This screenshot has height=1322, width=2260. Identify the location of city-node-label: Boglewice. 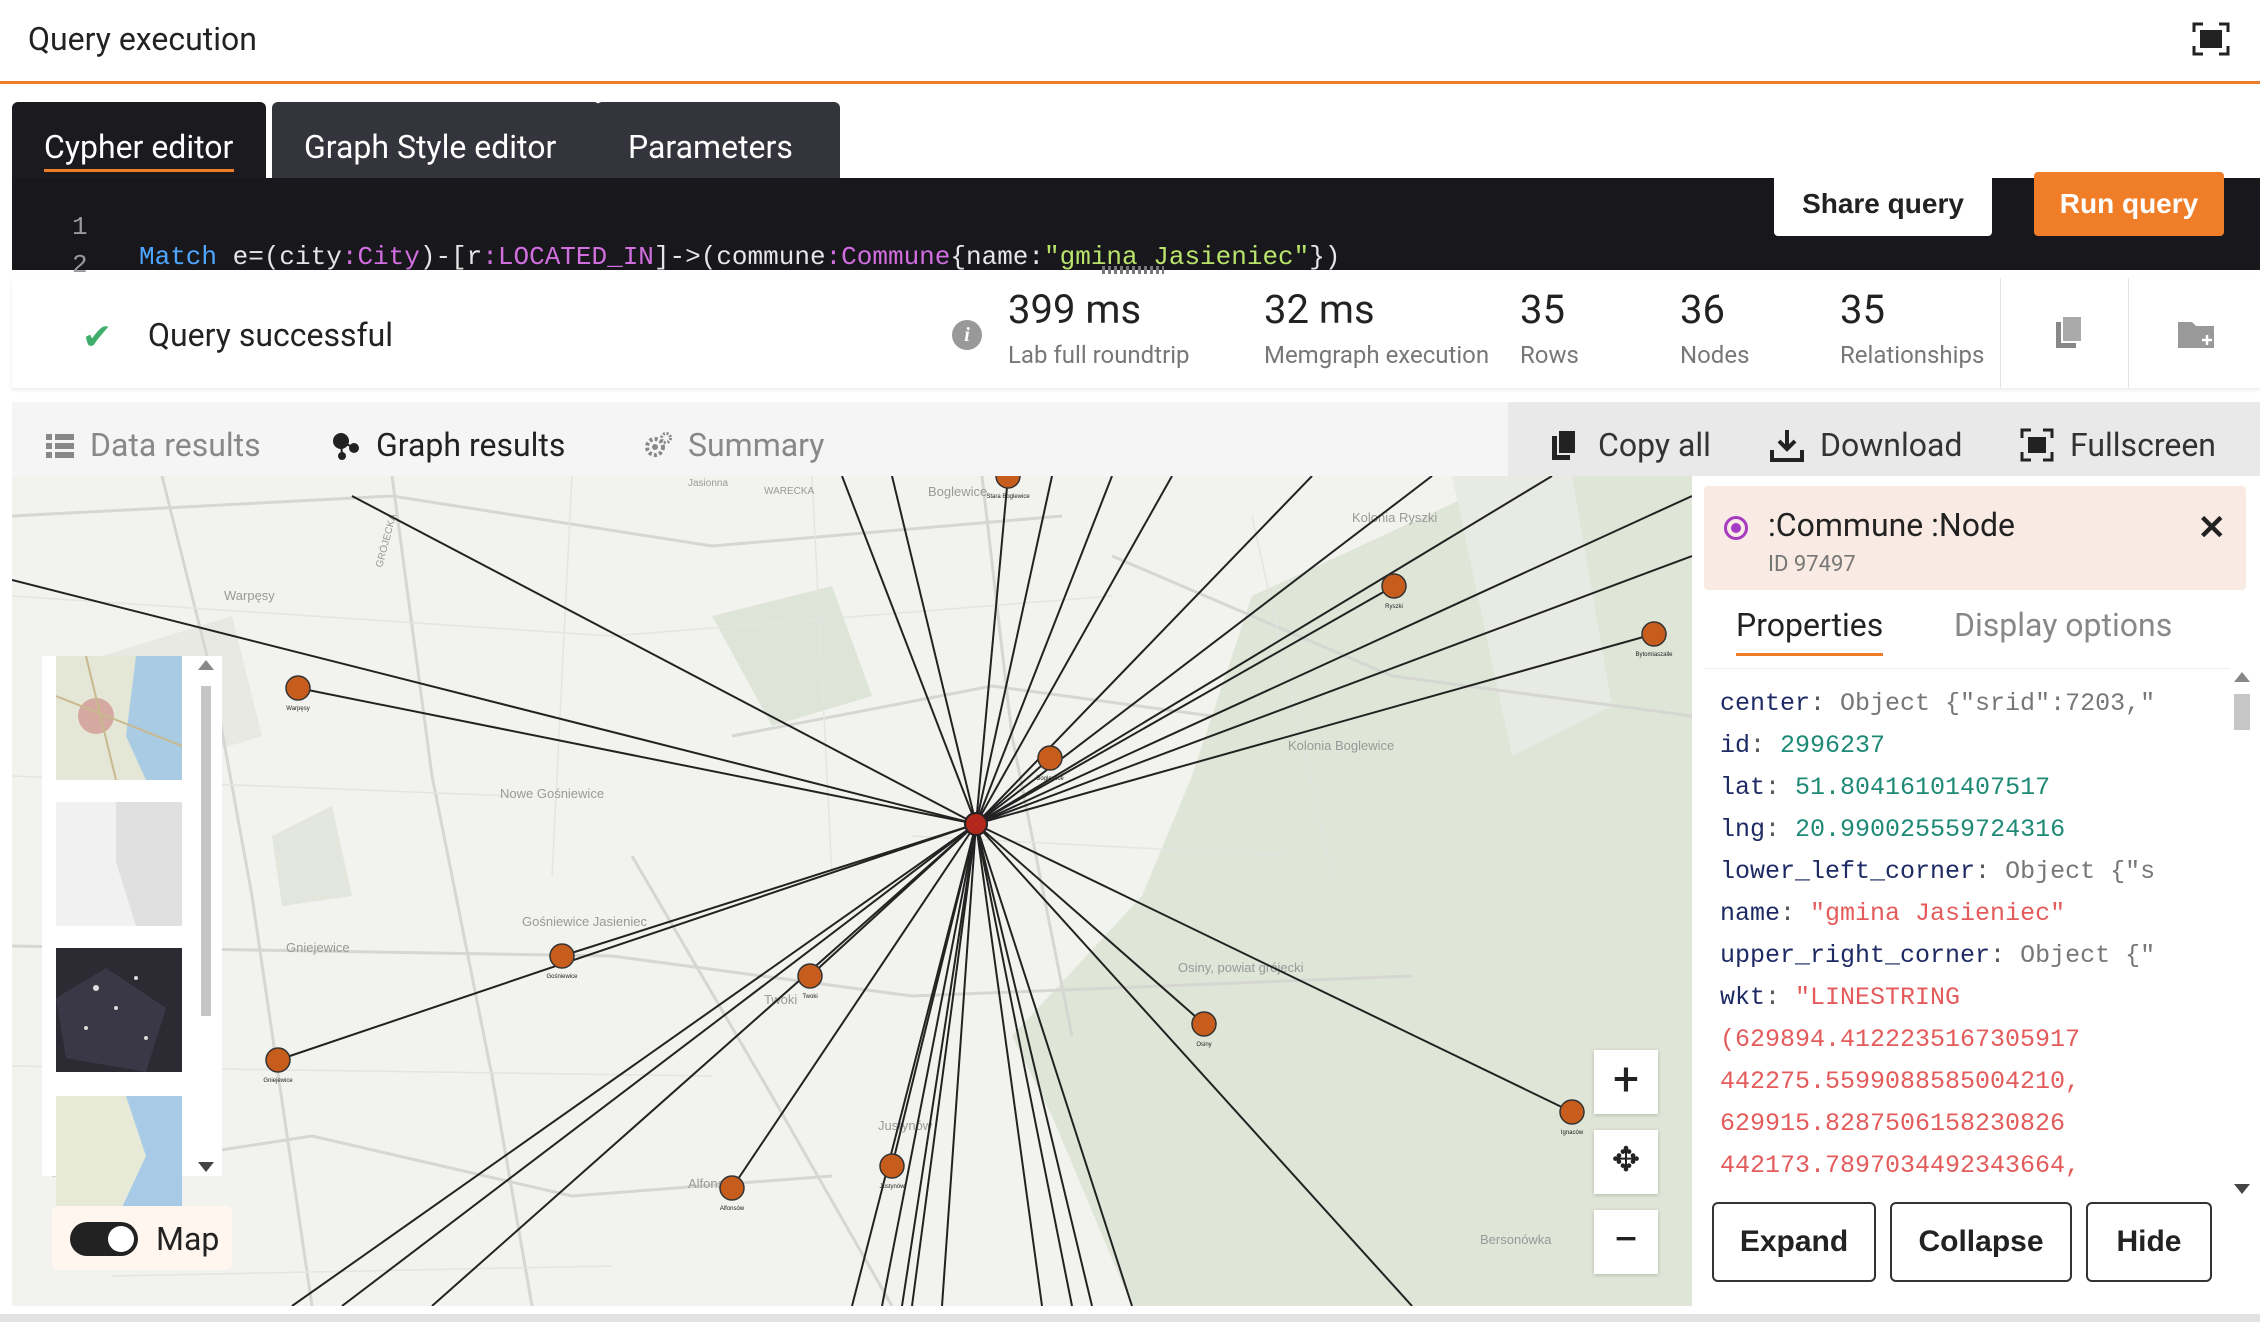
(1050, 779).